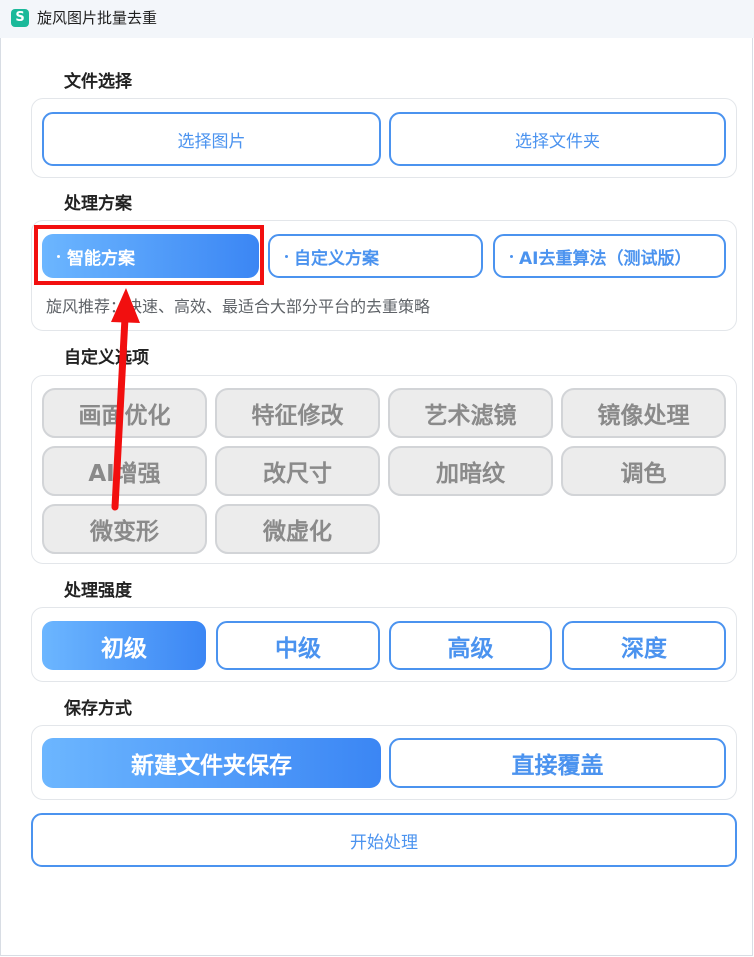 This screenshot has height=957, width=754. Describe the element at coordinates (124, 413) in the screenshot. I see `custom-option-button: 画面优化` at that location.